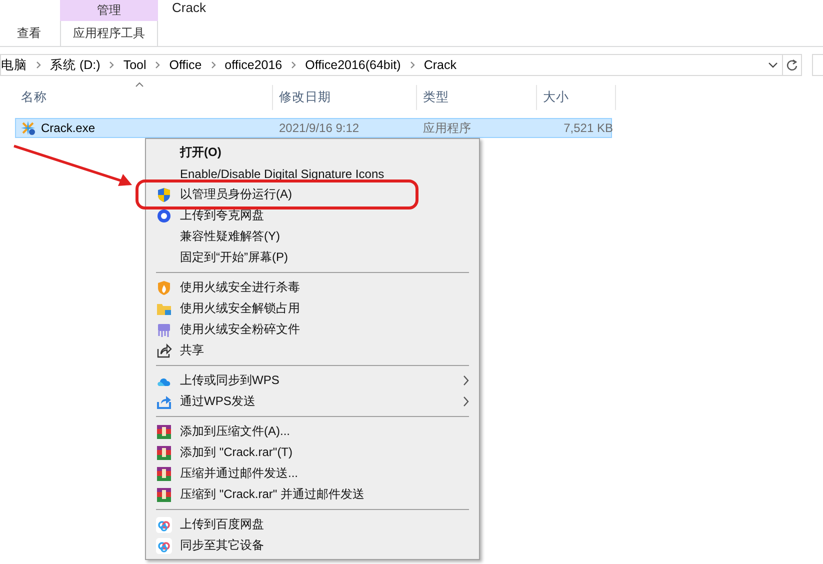 This screenshot has width=823, height=564. Describe the element at coordinates (576, 97) in the screenshot. I see `column-header: 大小` at that location.